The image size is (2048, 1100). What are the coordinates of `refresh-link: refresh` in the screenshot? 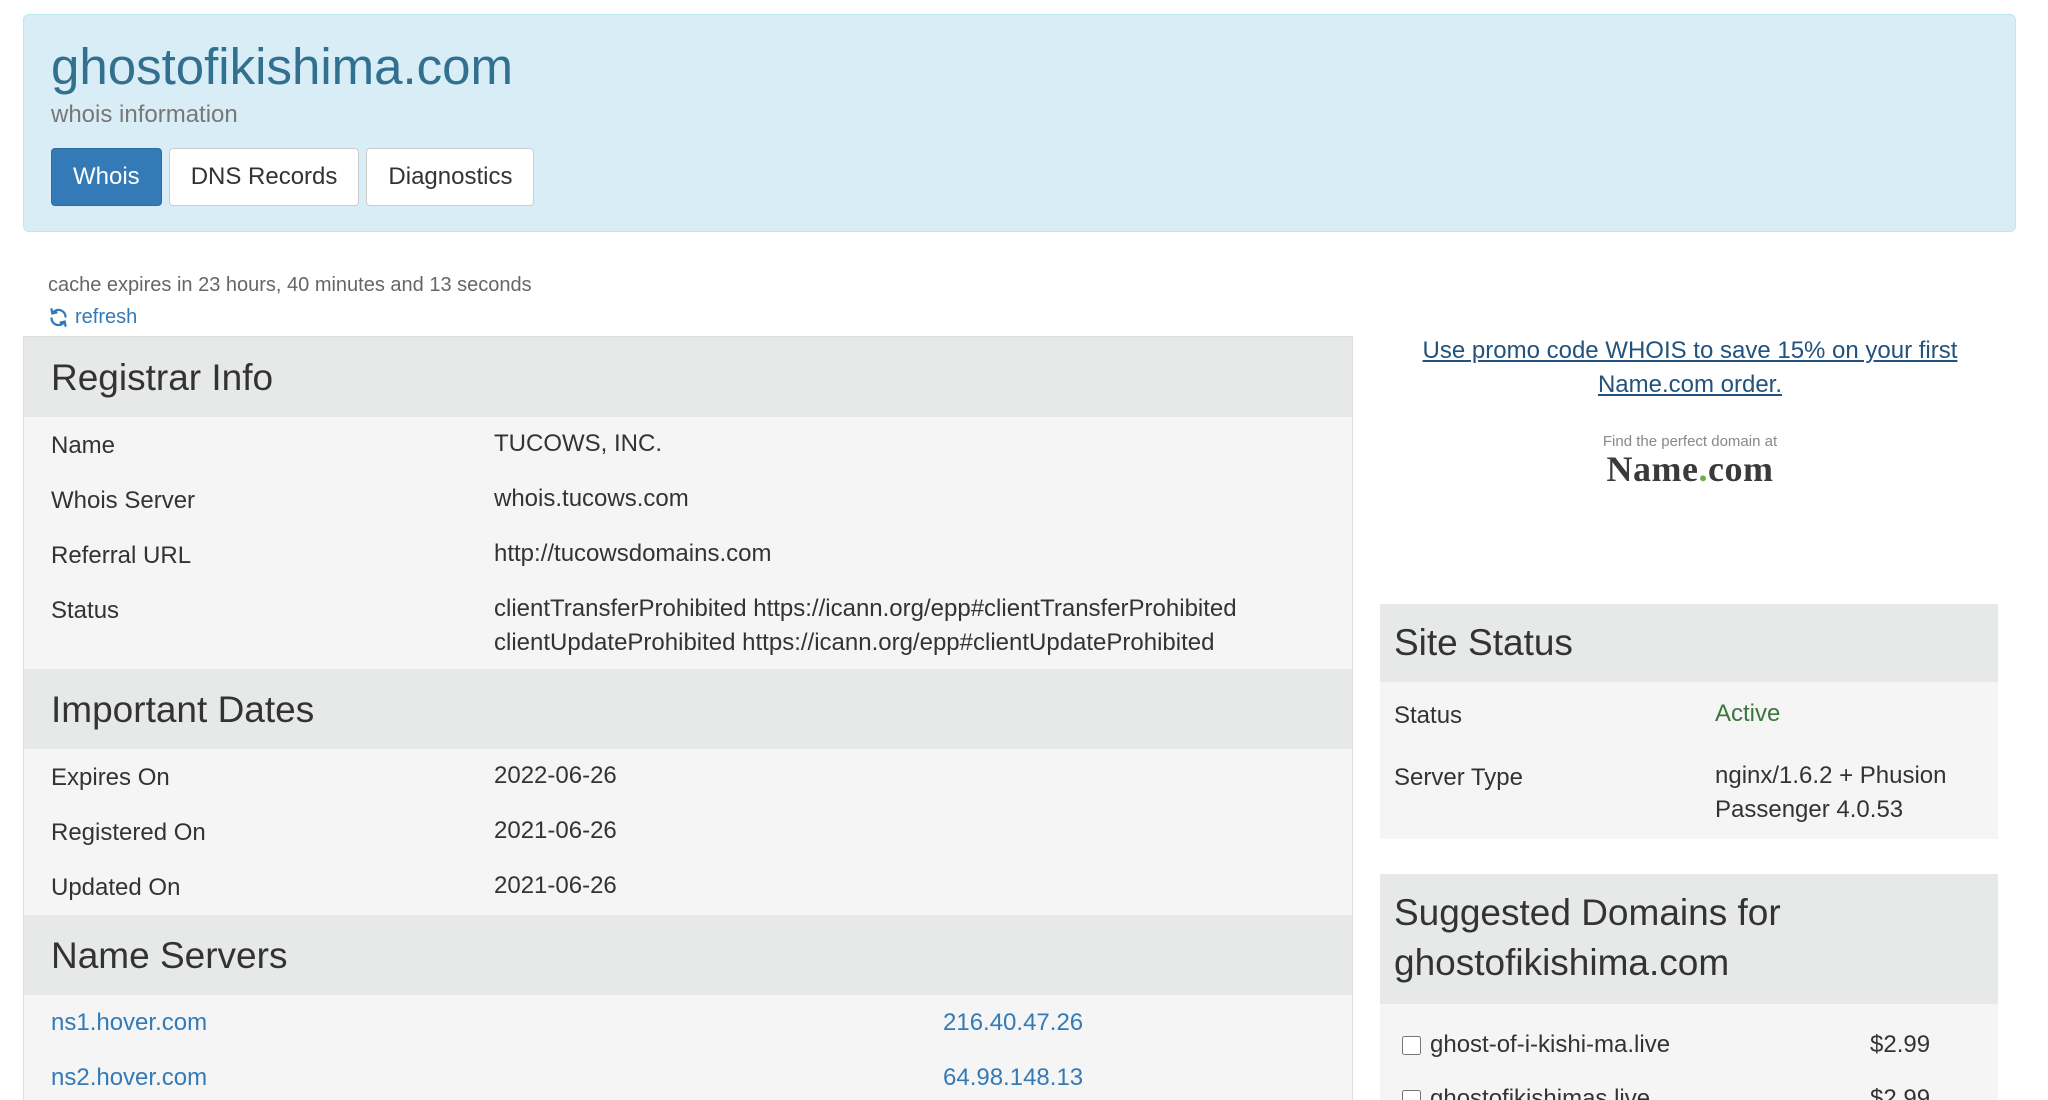 It's located at (92, 317).